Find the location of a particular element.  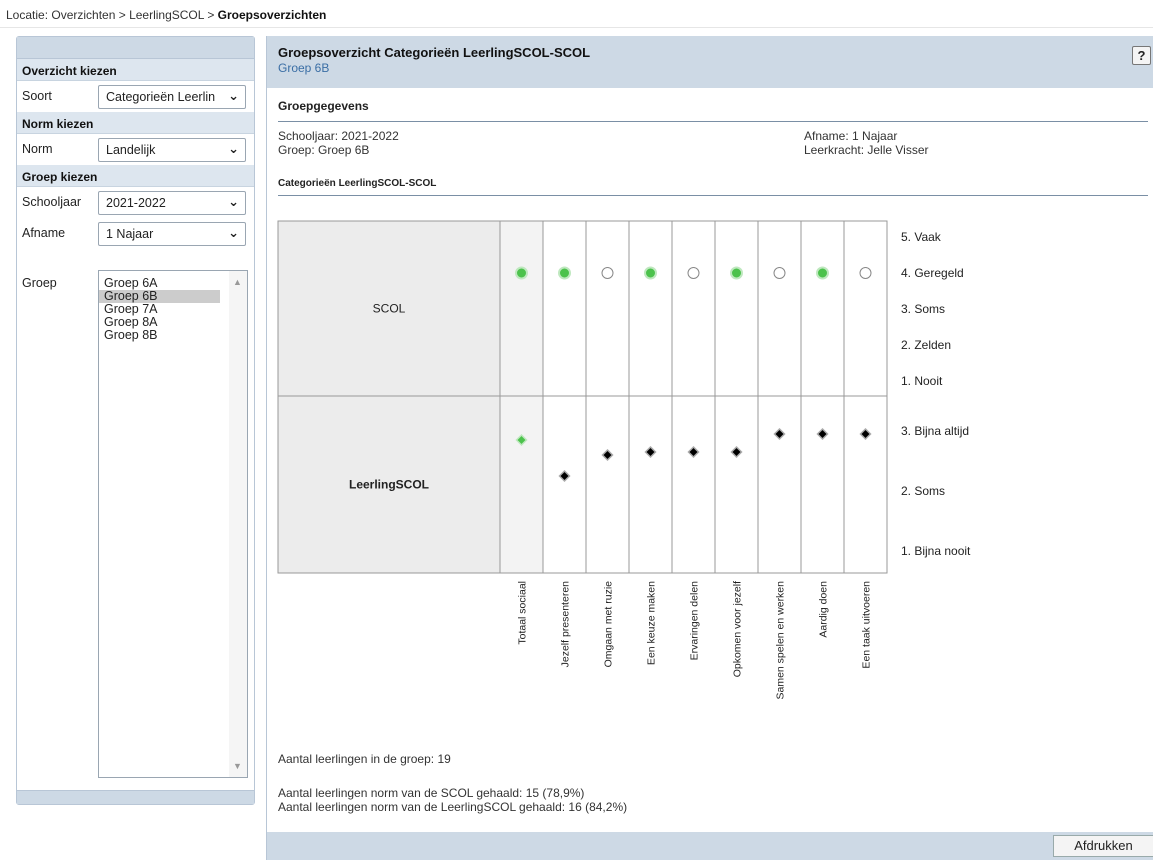

print-button: Afdrukken is located at coordinates (1103, 846).